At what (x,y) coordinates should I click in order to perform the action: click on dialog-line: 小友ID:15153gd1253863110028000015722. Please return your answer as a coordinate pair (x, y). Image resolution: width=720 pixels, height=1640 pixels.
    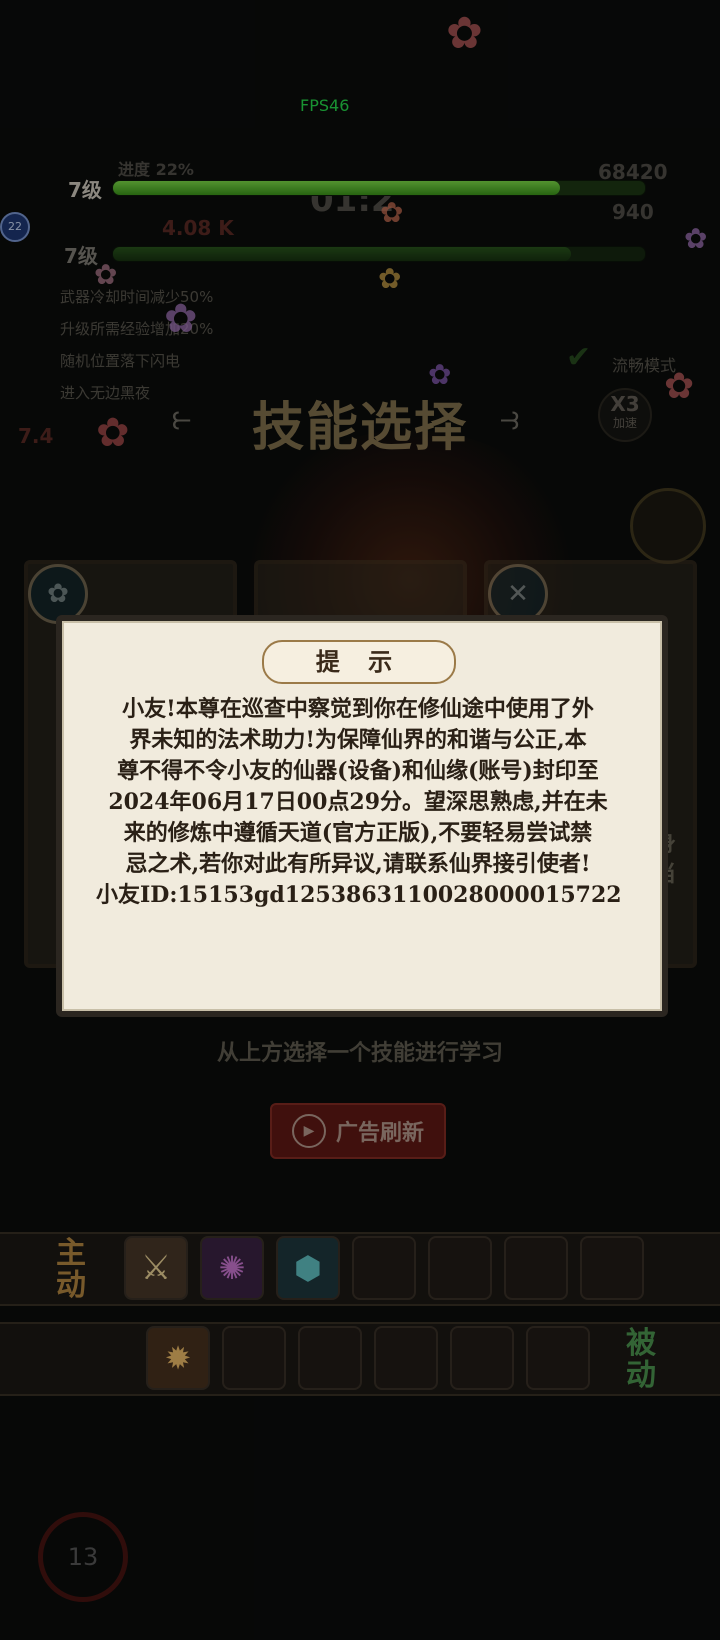
    Looking at the image, I should click on (359, 895).